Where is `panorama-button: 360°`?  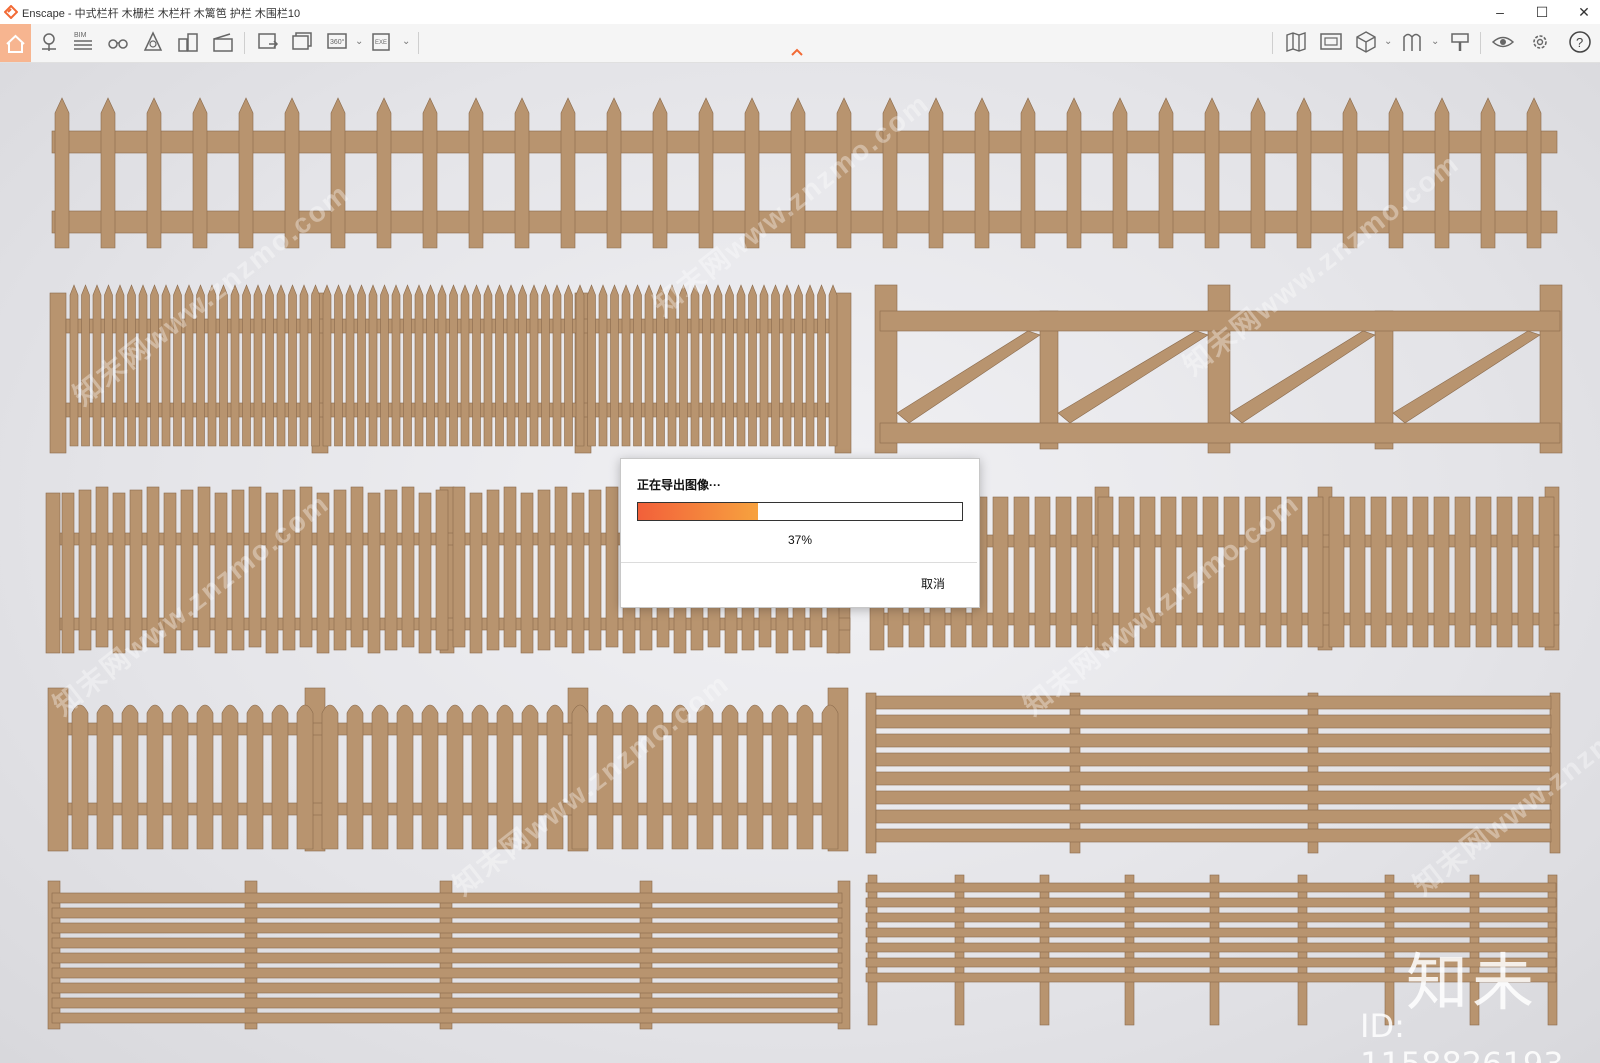 panorama-button: 360° is located at coordinates (338, 42).